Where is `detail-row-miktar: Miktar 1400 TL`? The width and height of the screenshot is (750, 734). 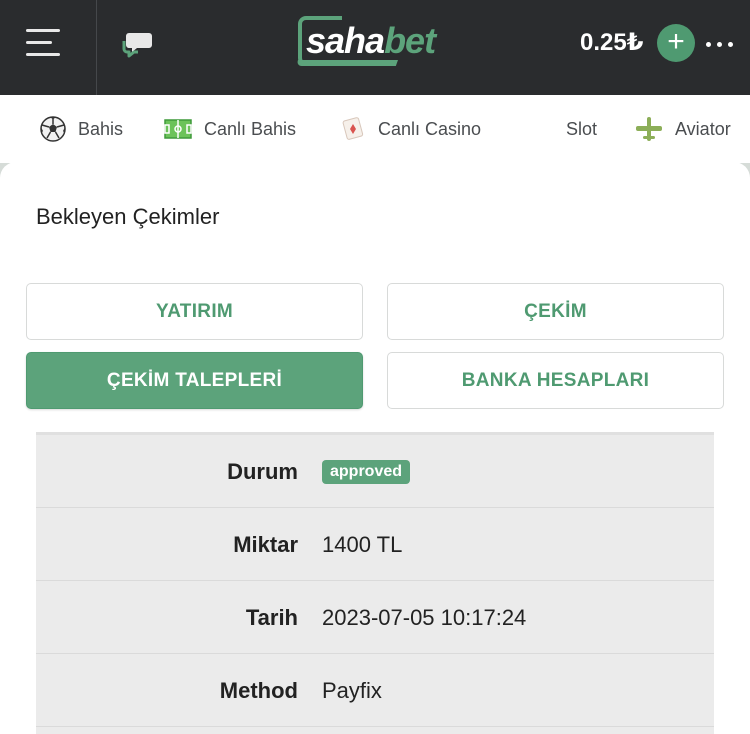 detail-row-miktar: Miktar 1400 TL is located at coordinates (375, 544).